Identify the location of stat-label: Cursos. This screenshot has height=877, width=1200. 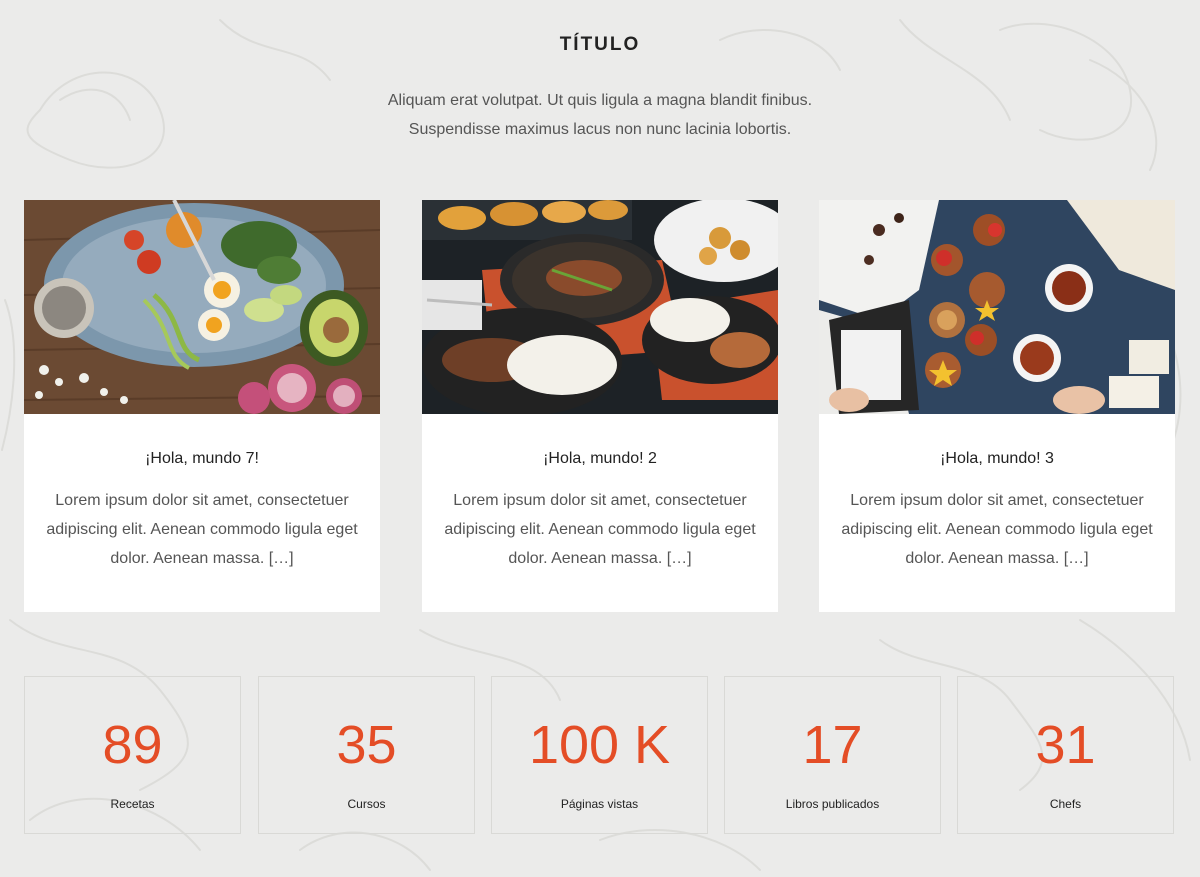
(366, 804).